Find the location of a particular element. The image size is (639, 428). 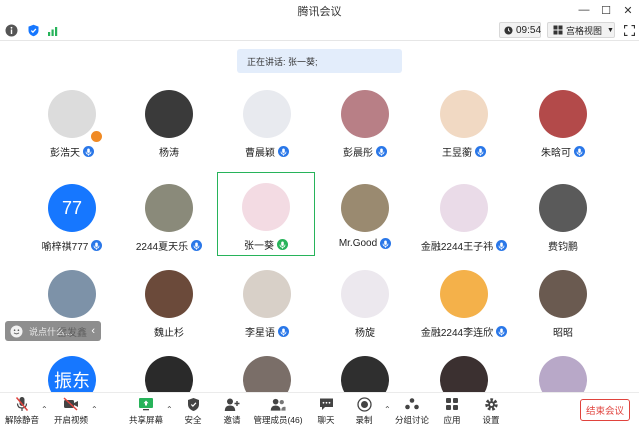

participant-tile: 曹晨颖 is located at coordinates (267, 123).